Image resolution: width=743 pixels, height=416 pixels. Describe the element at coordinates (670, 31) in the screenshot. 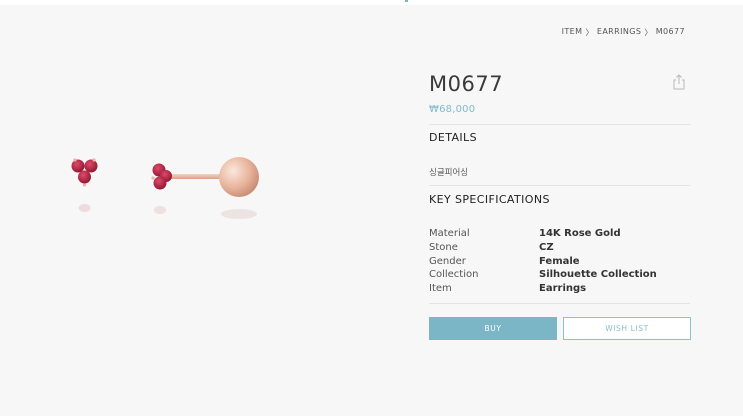

I see `breadcrumb-item-current: M0677` at that location.